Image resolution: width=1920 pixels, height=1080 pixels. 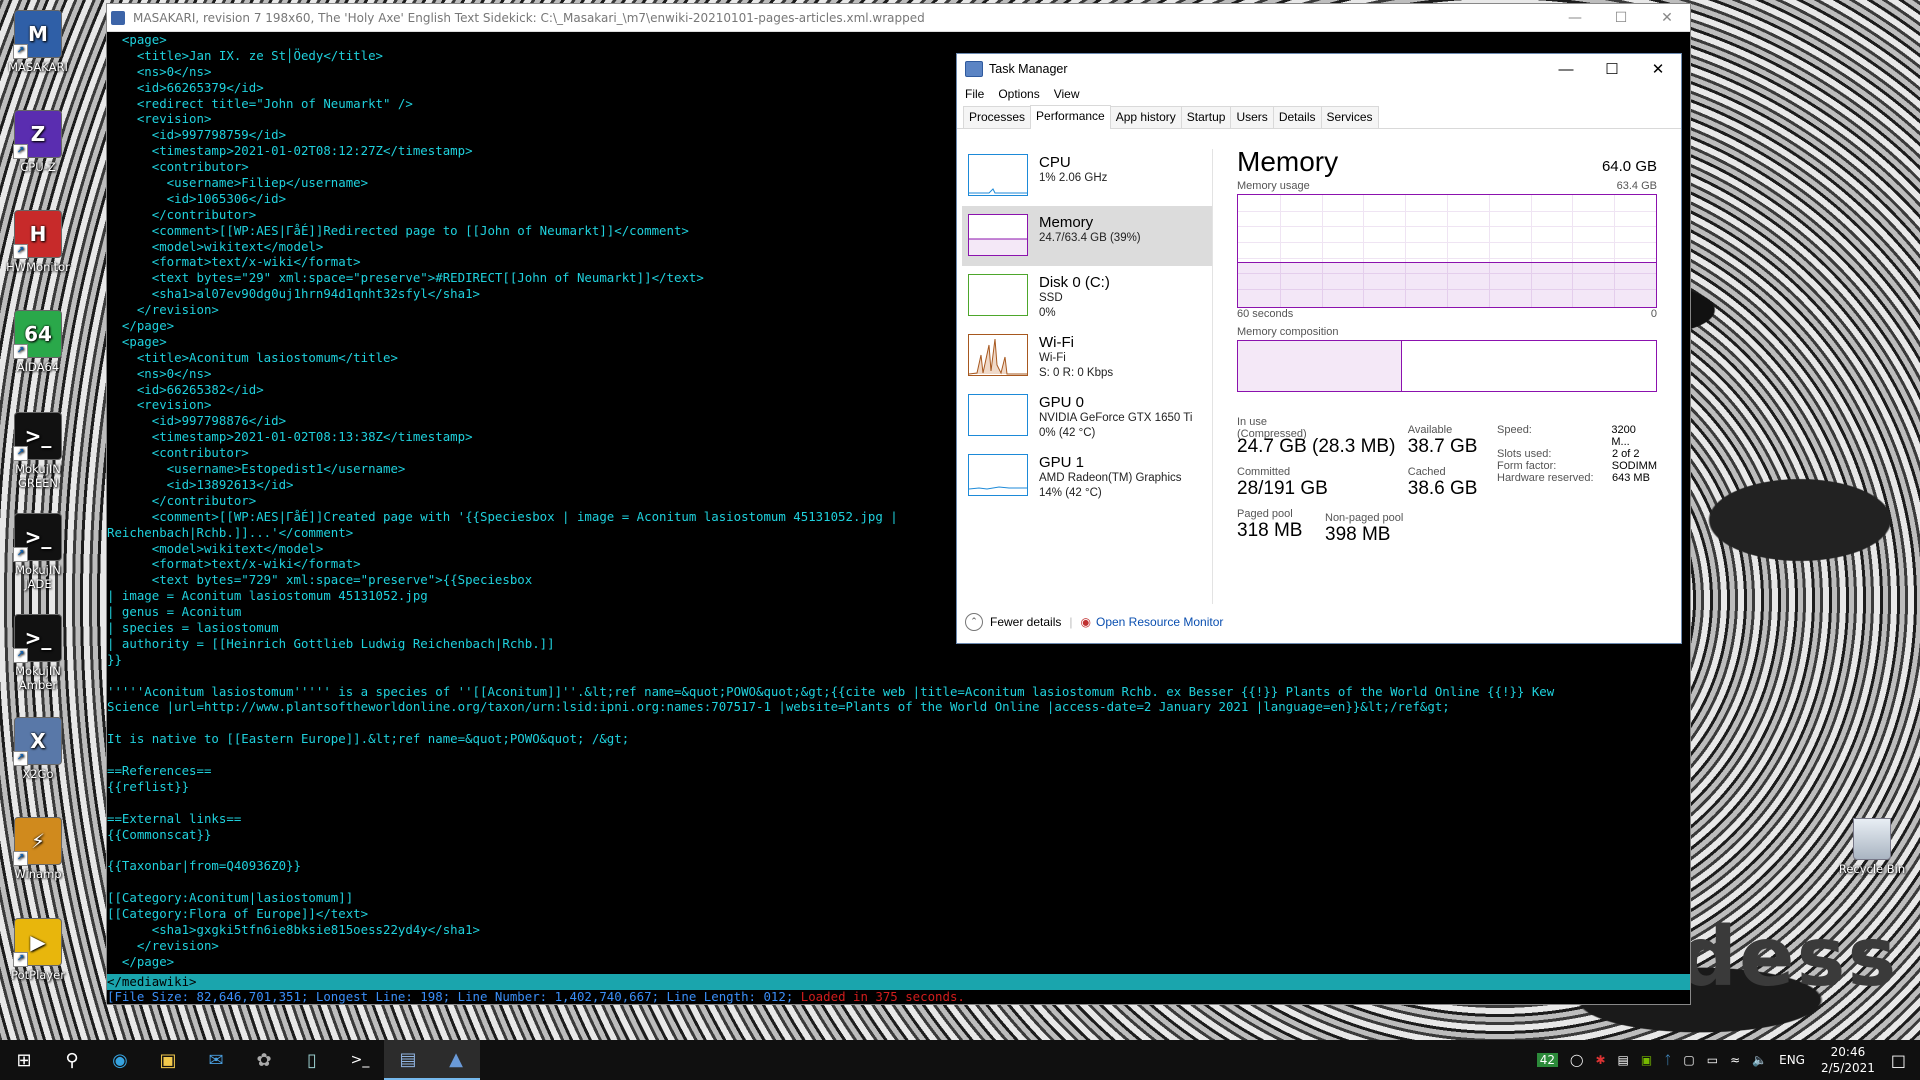 I want to click on app-icon-2: ▯, so click(x=312, y=1060).